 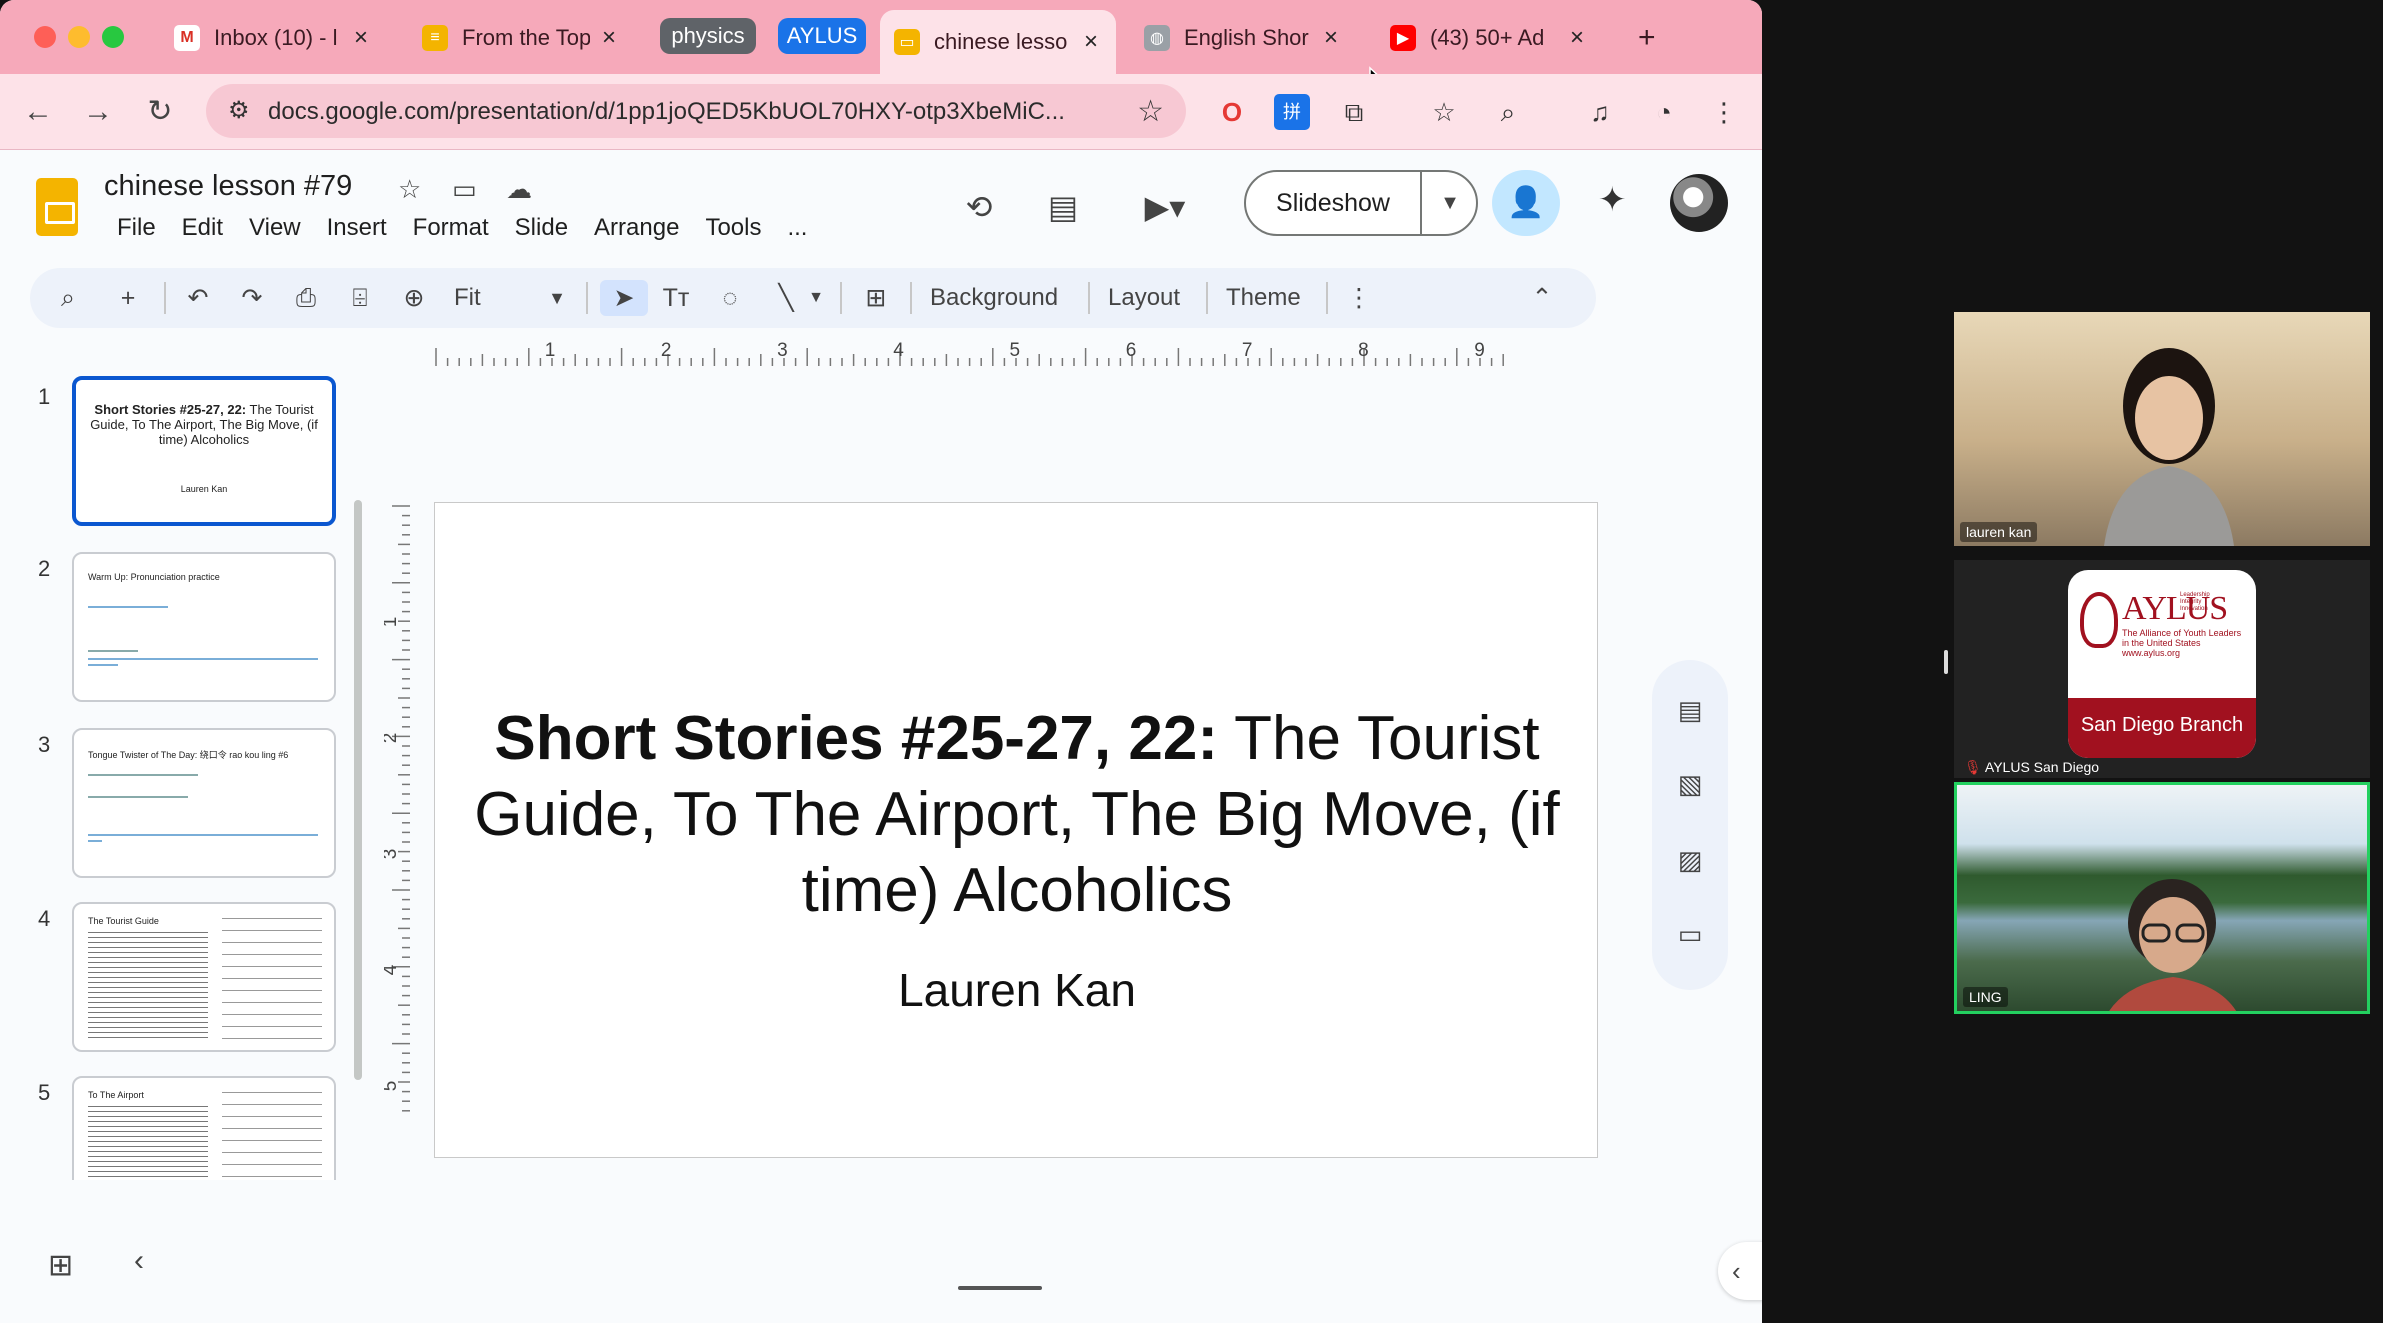 I want to click on tab-youtube: ▶ (43) 50+ Ad ×, so click(x=1489, y=38).